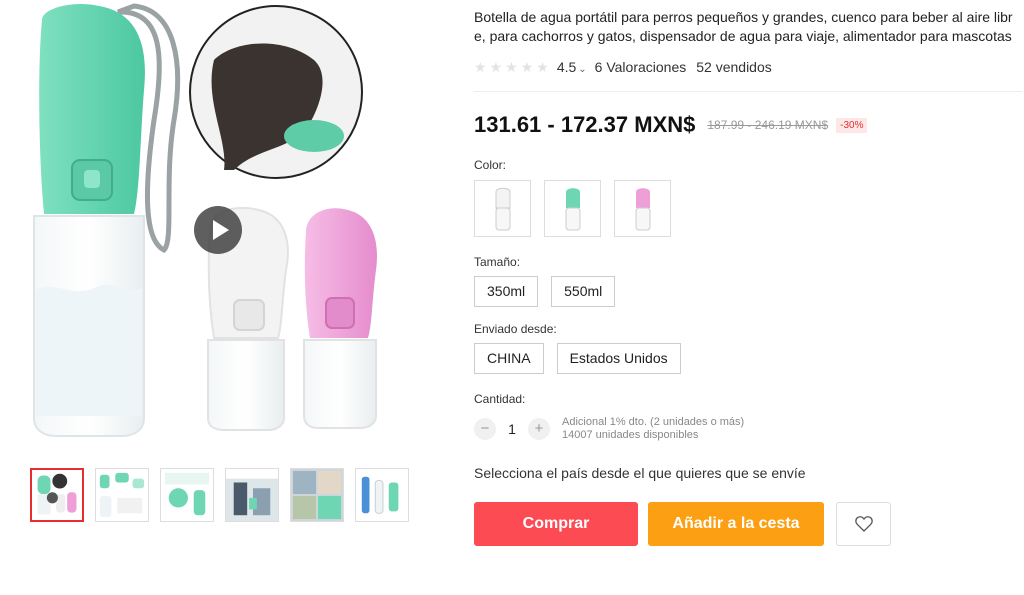 The image size is (1024, 595). What do you see at coordinates (734, 67) in the screenshot?
I see `sold-count: 52 vendidos` at bounding box center [734, 67].